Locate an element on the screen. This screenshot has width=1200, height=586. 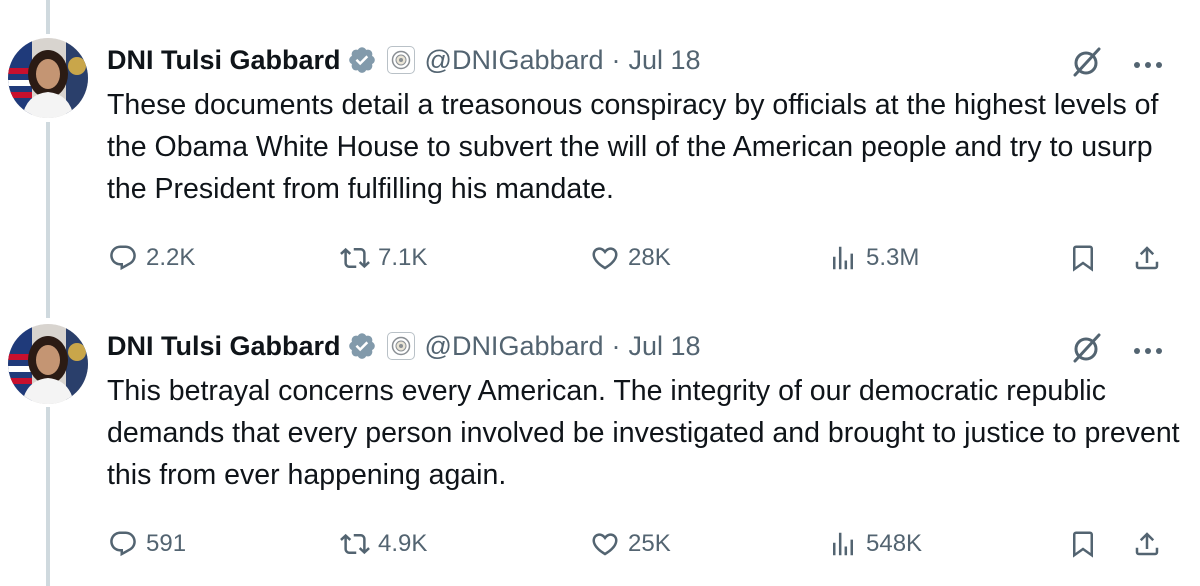
views-button: 548K is located at coordinates (875, 544).